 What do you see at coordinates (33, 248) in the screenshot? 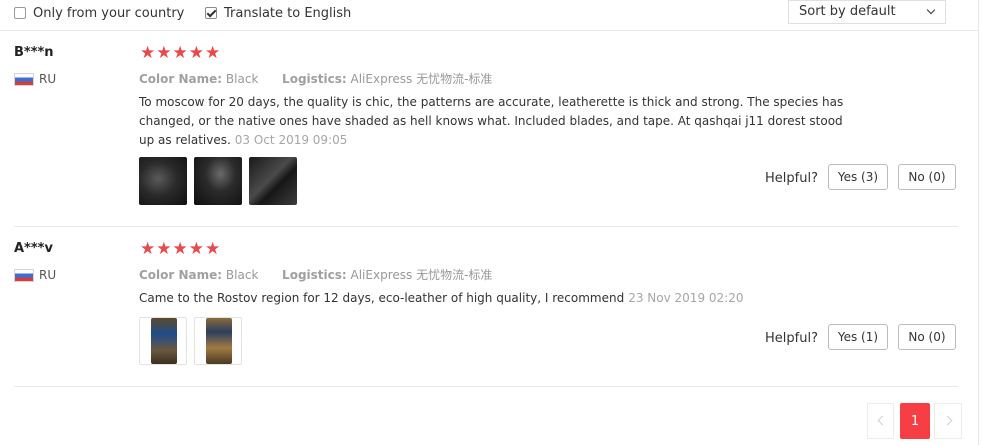
I see `reviewer-name: A***v` at bounding box center [33, 248].